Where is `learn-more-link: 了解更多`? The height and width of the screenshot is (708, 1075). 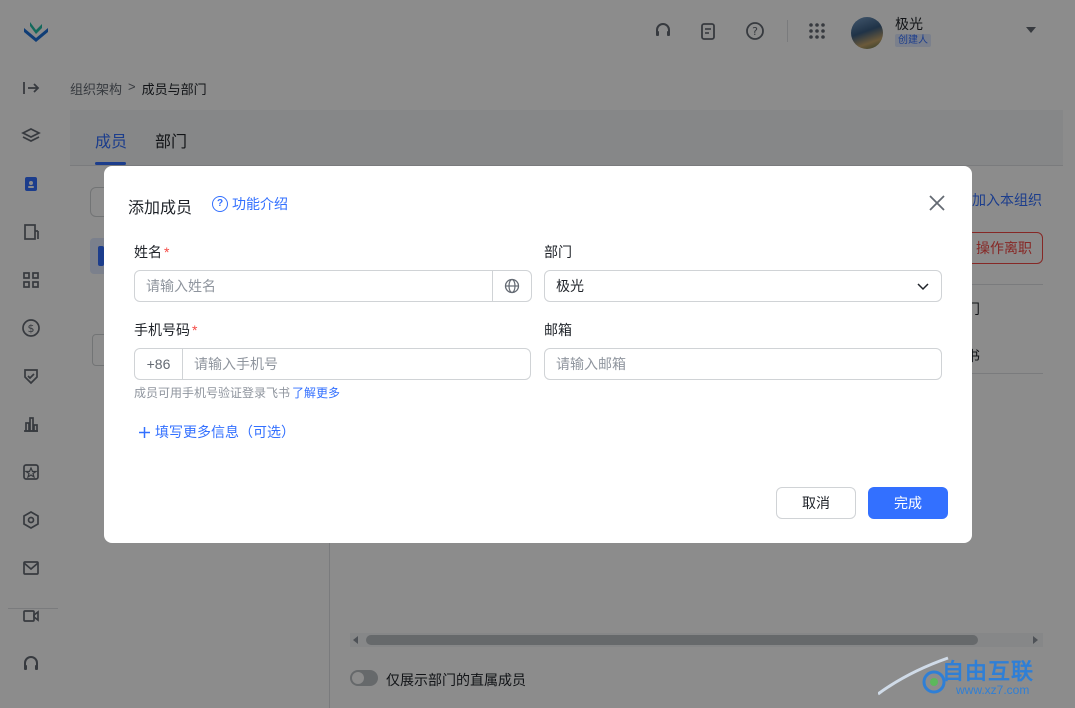 learn-more-link: 了解更多 is located at coordinates (316, 393).